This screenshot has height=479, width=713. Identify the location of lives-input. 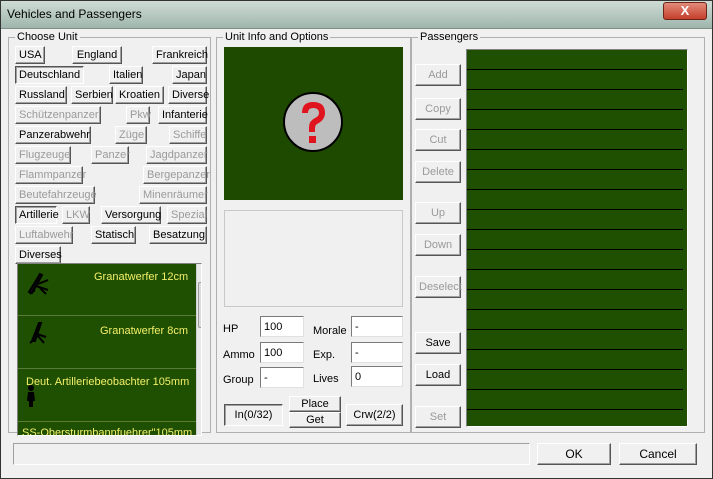
(377, 376).